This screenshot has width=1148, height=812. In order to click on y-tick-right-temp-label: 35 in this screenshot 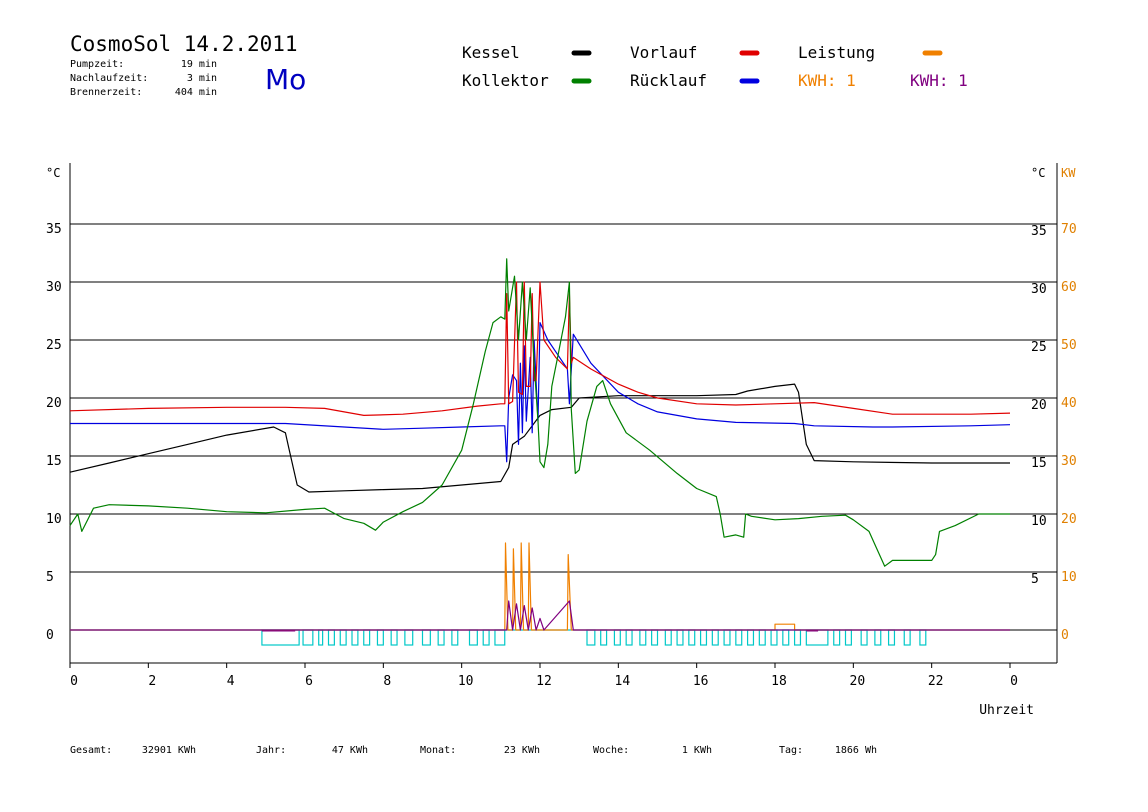, I will do `click(1039, 231)`.